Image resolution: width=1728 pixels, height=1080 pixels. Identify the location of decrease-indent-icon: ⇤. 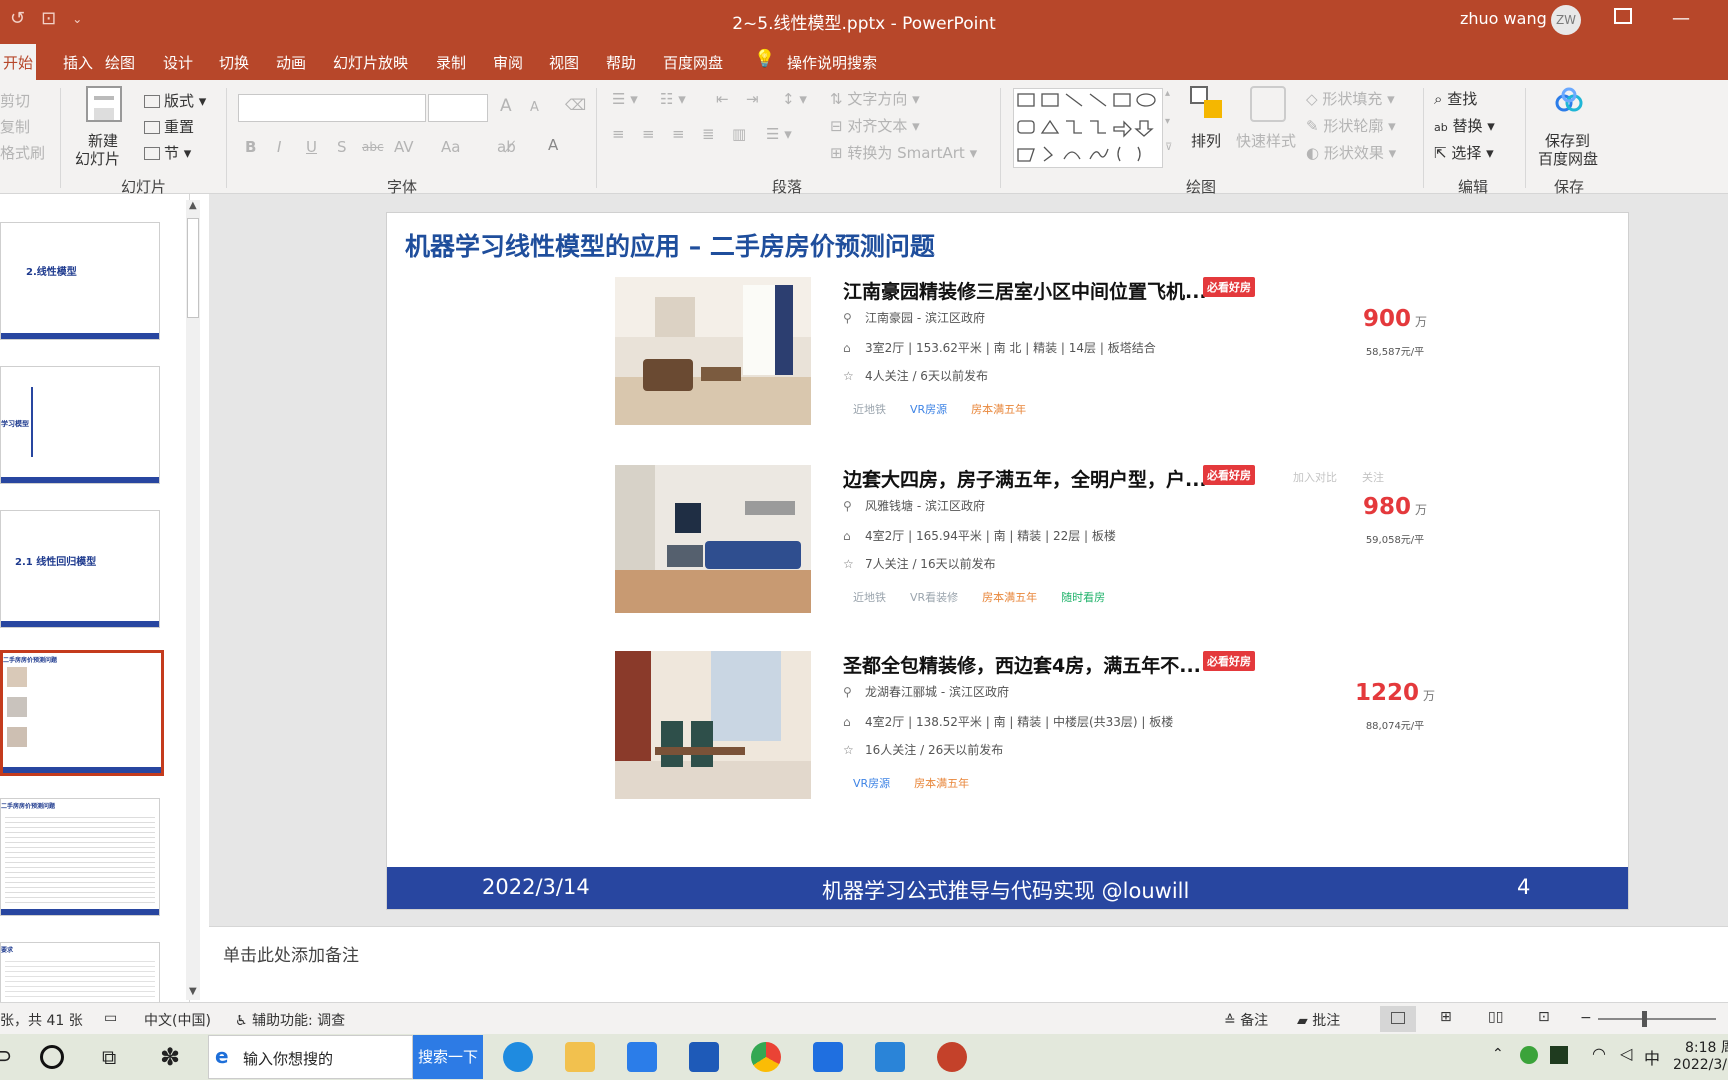
(722, 99).